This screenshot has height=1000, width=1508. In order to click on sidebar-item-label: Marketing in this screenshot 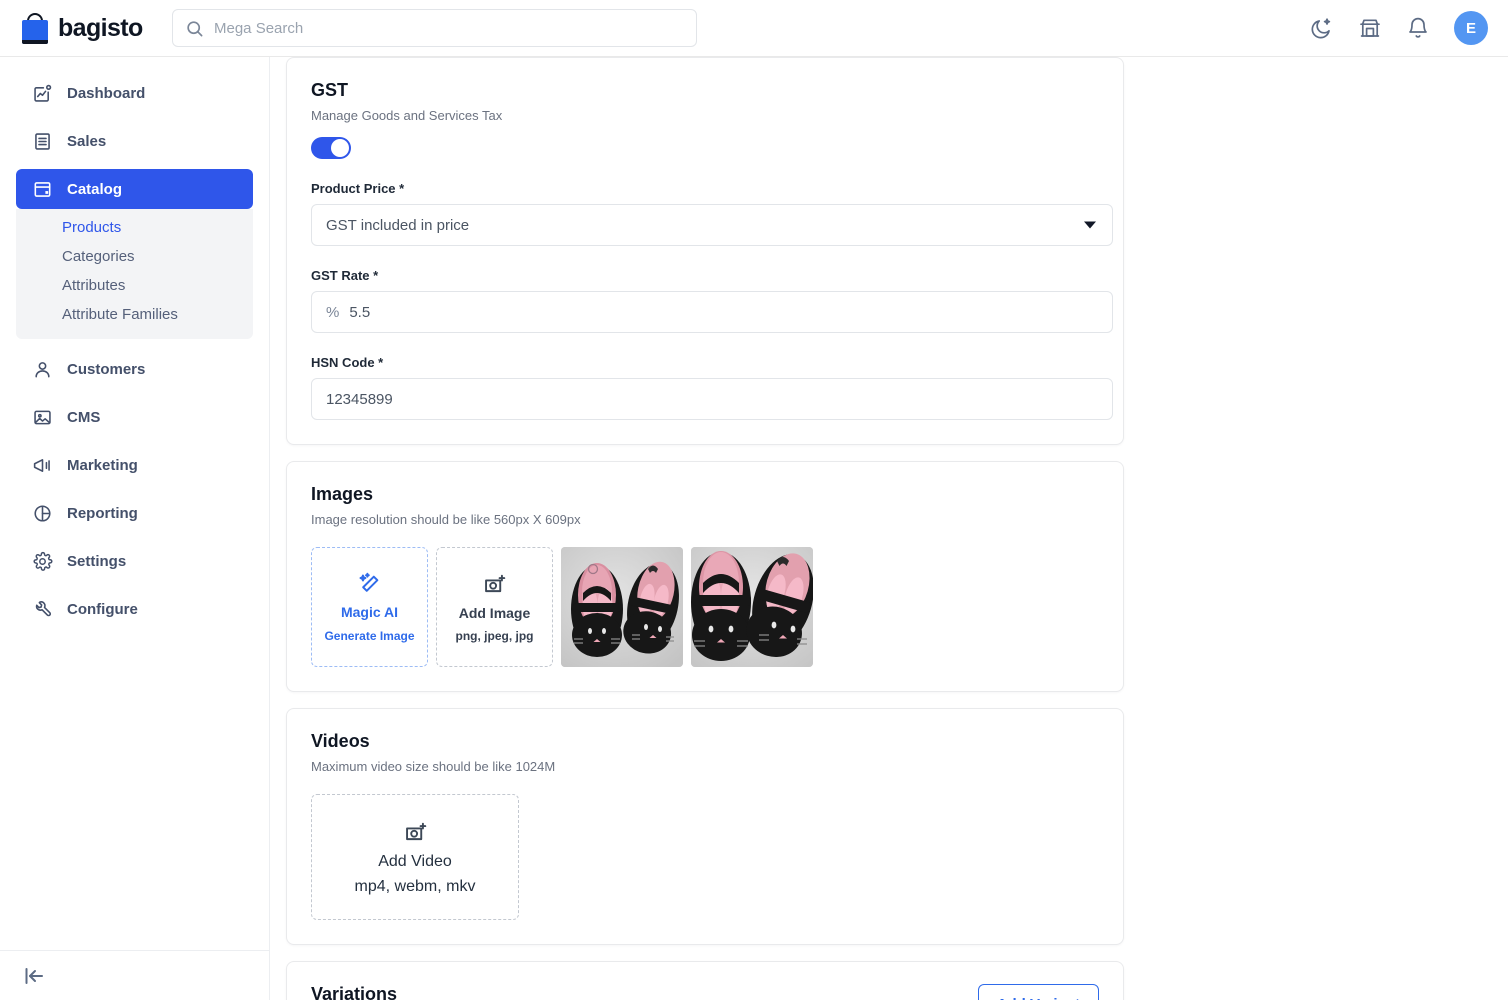, I will do `click(102, 465)`.